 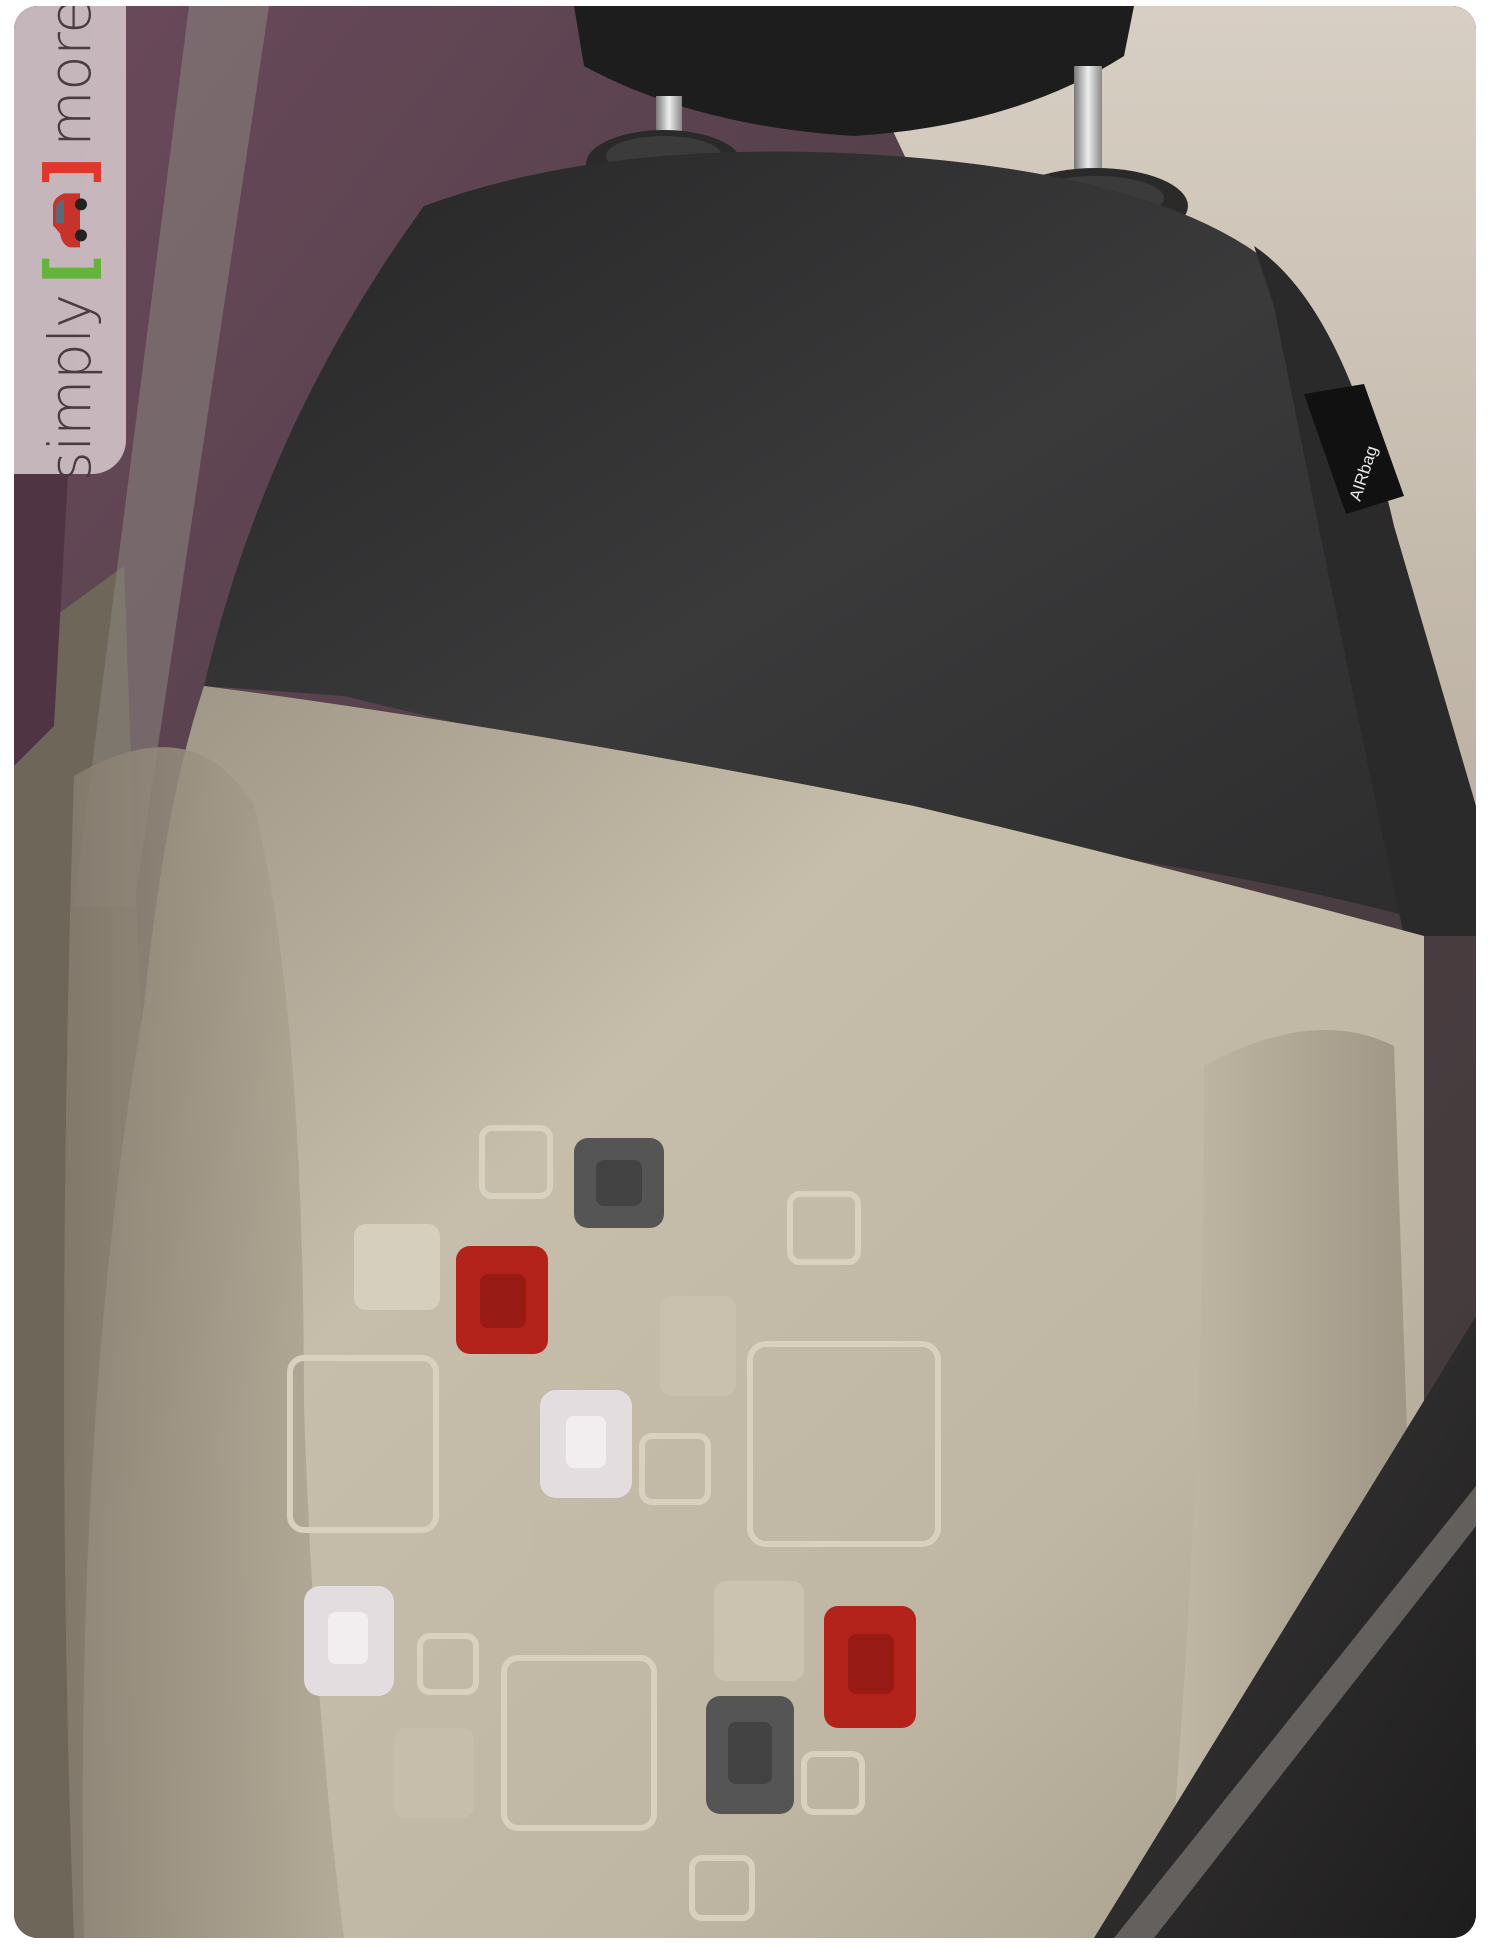 What do you see at coordinates (70, 76) in the screenshot?
I see `brand-word-more: more` at bounding box center [70, 76].